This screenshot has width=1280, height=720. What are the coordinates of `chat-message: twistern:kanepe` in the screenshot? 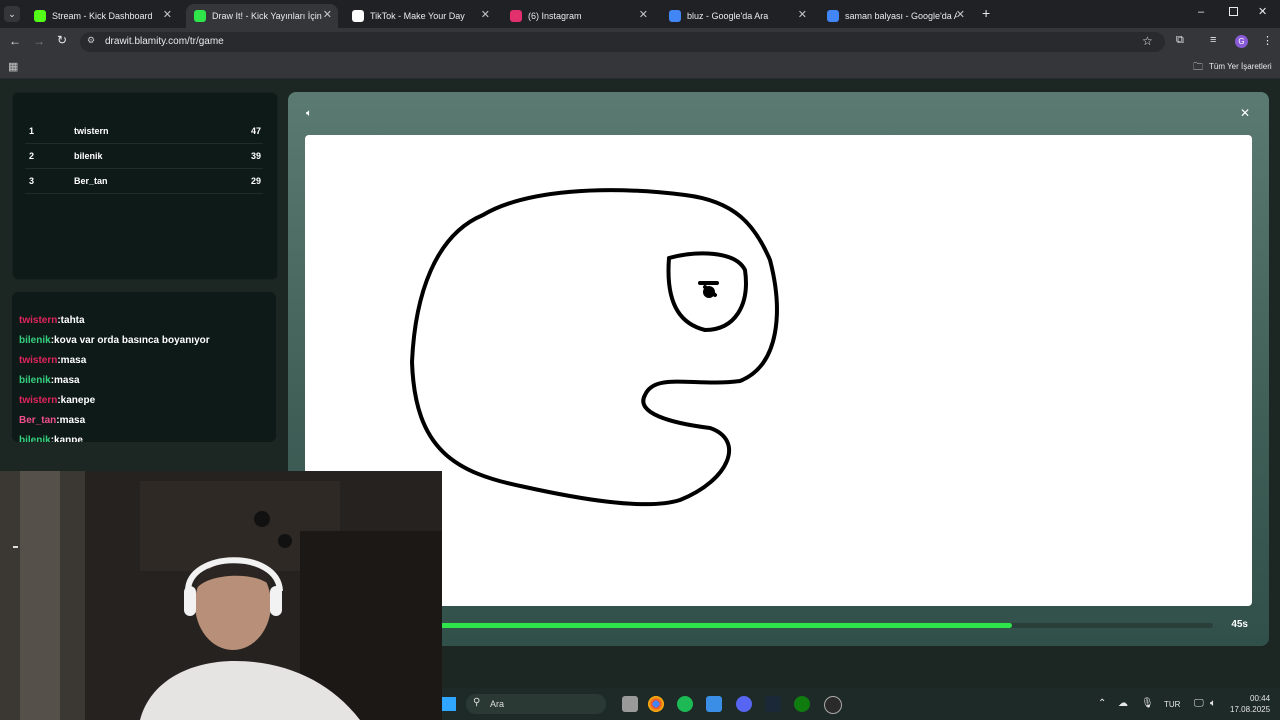 It's located at (57, 400).